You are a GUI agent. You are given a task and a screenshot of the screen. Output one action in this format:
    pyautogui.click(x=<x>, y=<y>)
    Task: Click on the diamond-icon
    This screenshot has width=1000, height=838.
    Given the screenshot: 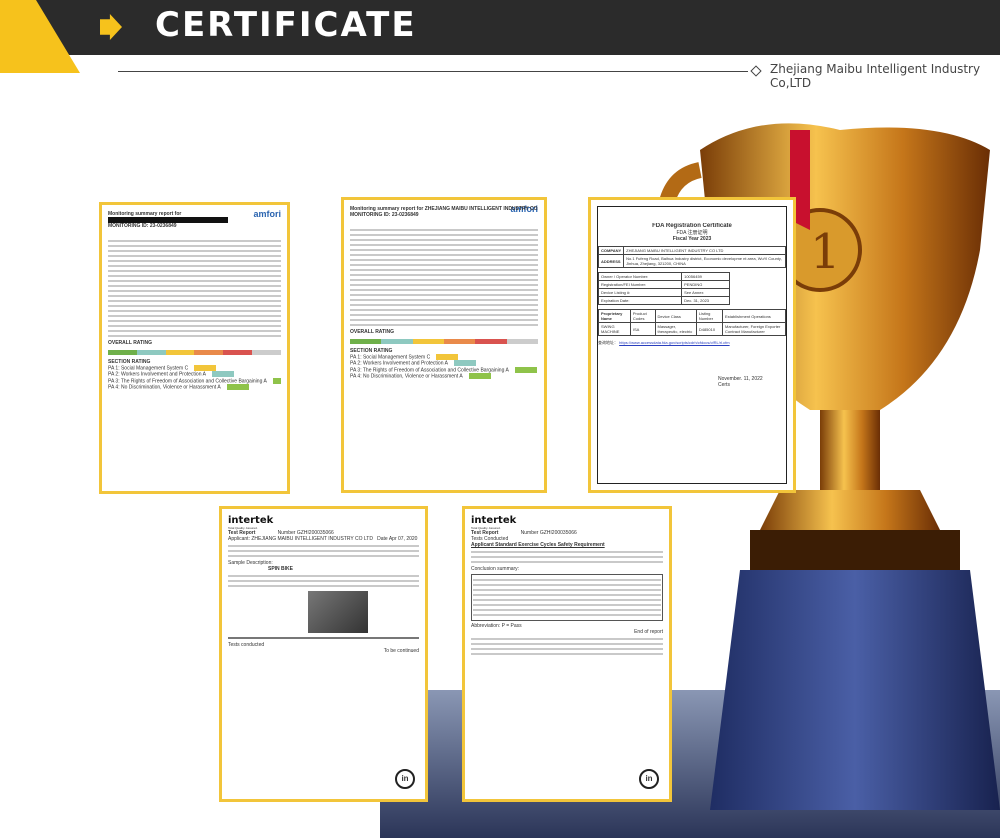 What is the action you would take?
    pyautogui.click(x=756, y=71)
    